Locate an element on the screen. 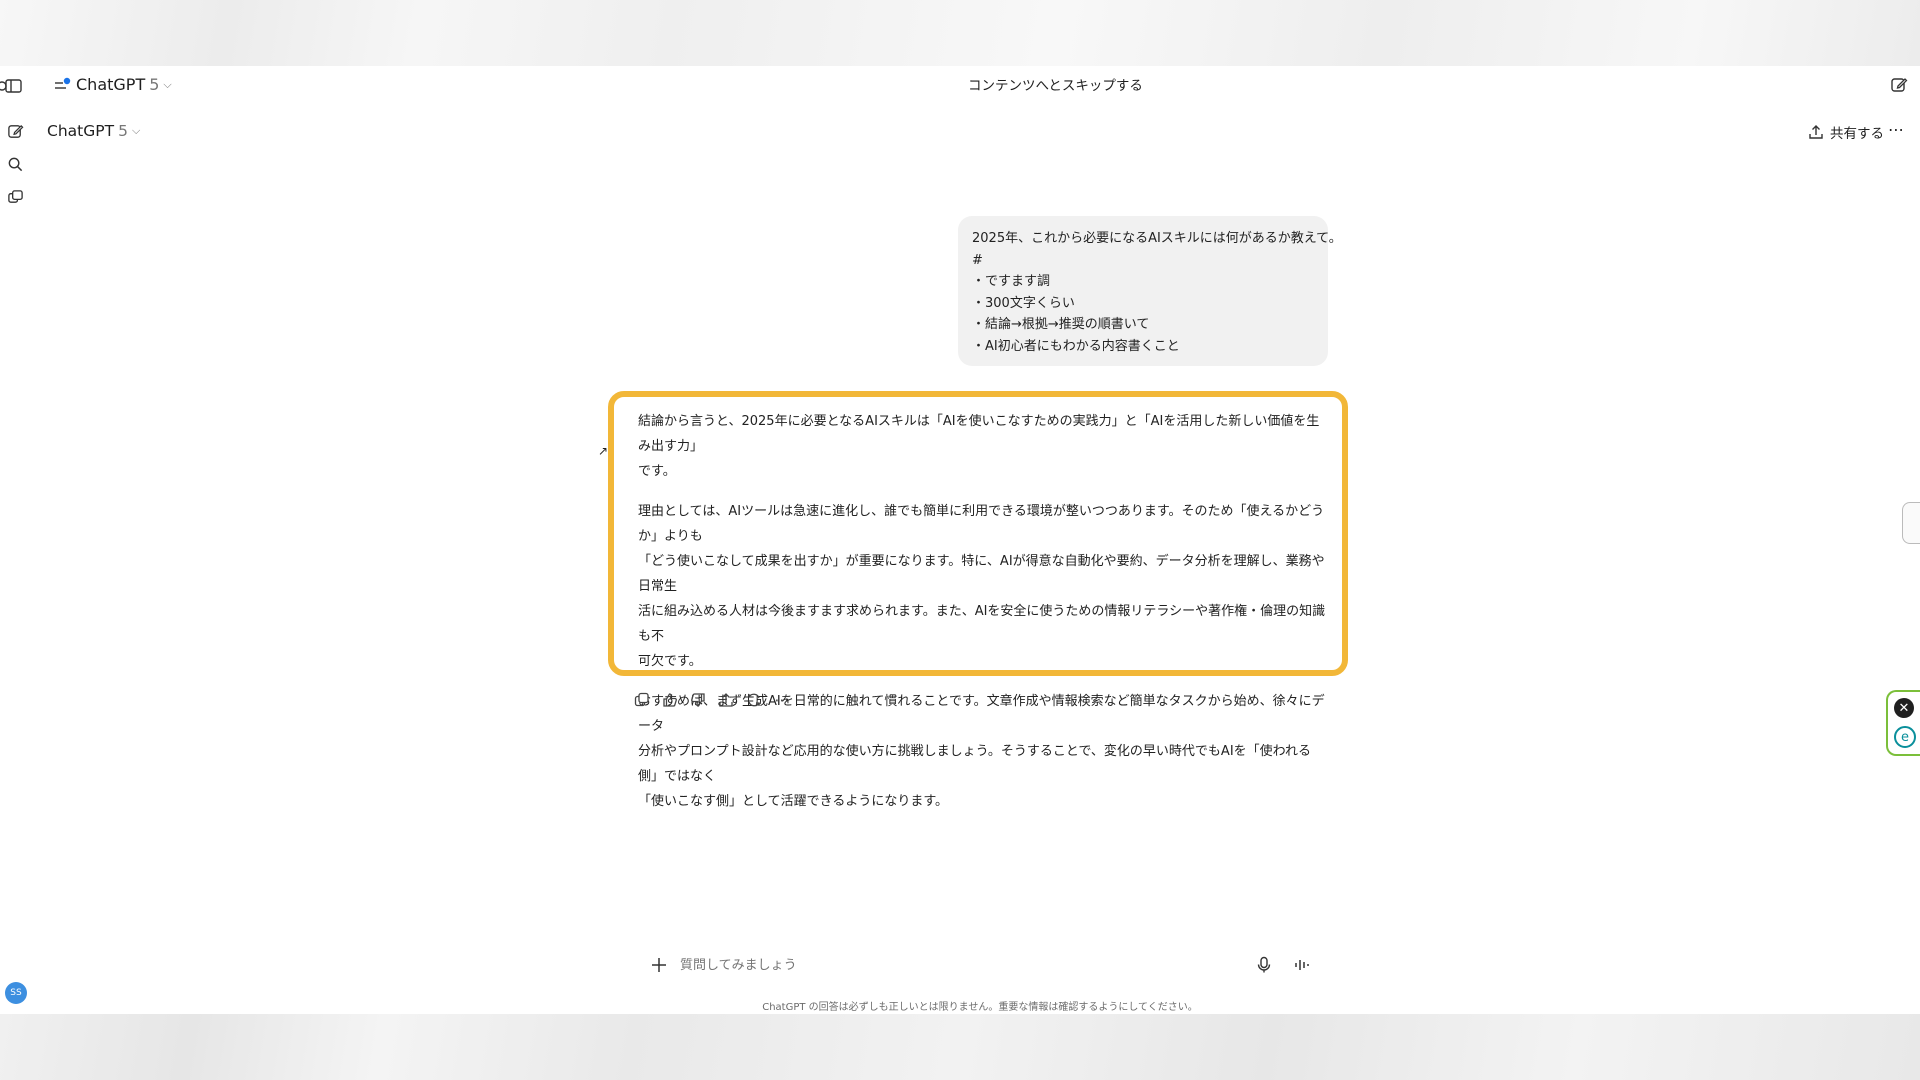  copy-icon is located at coordinates (642, 700).